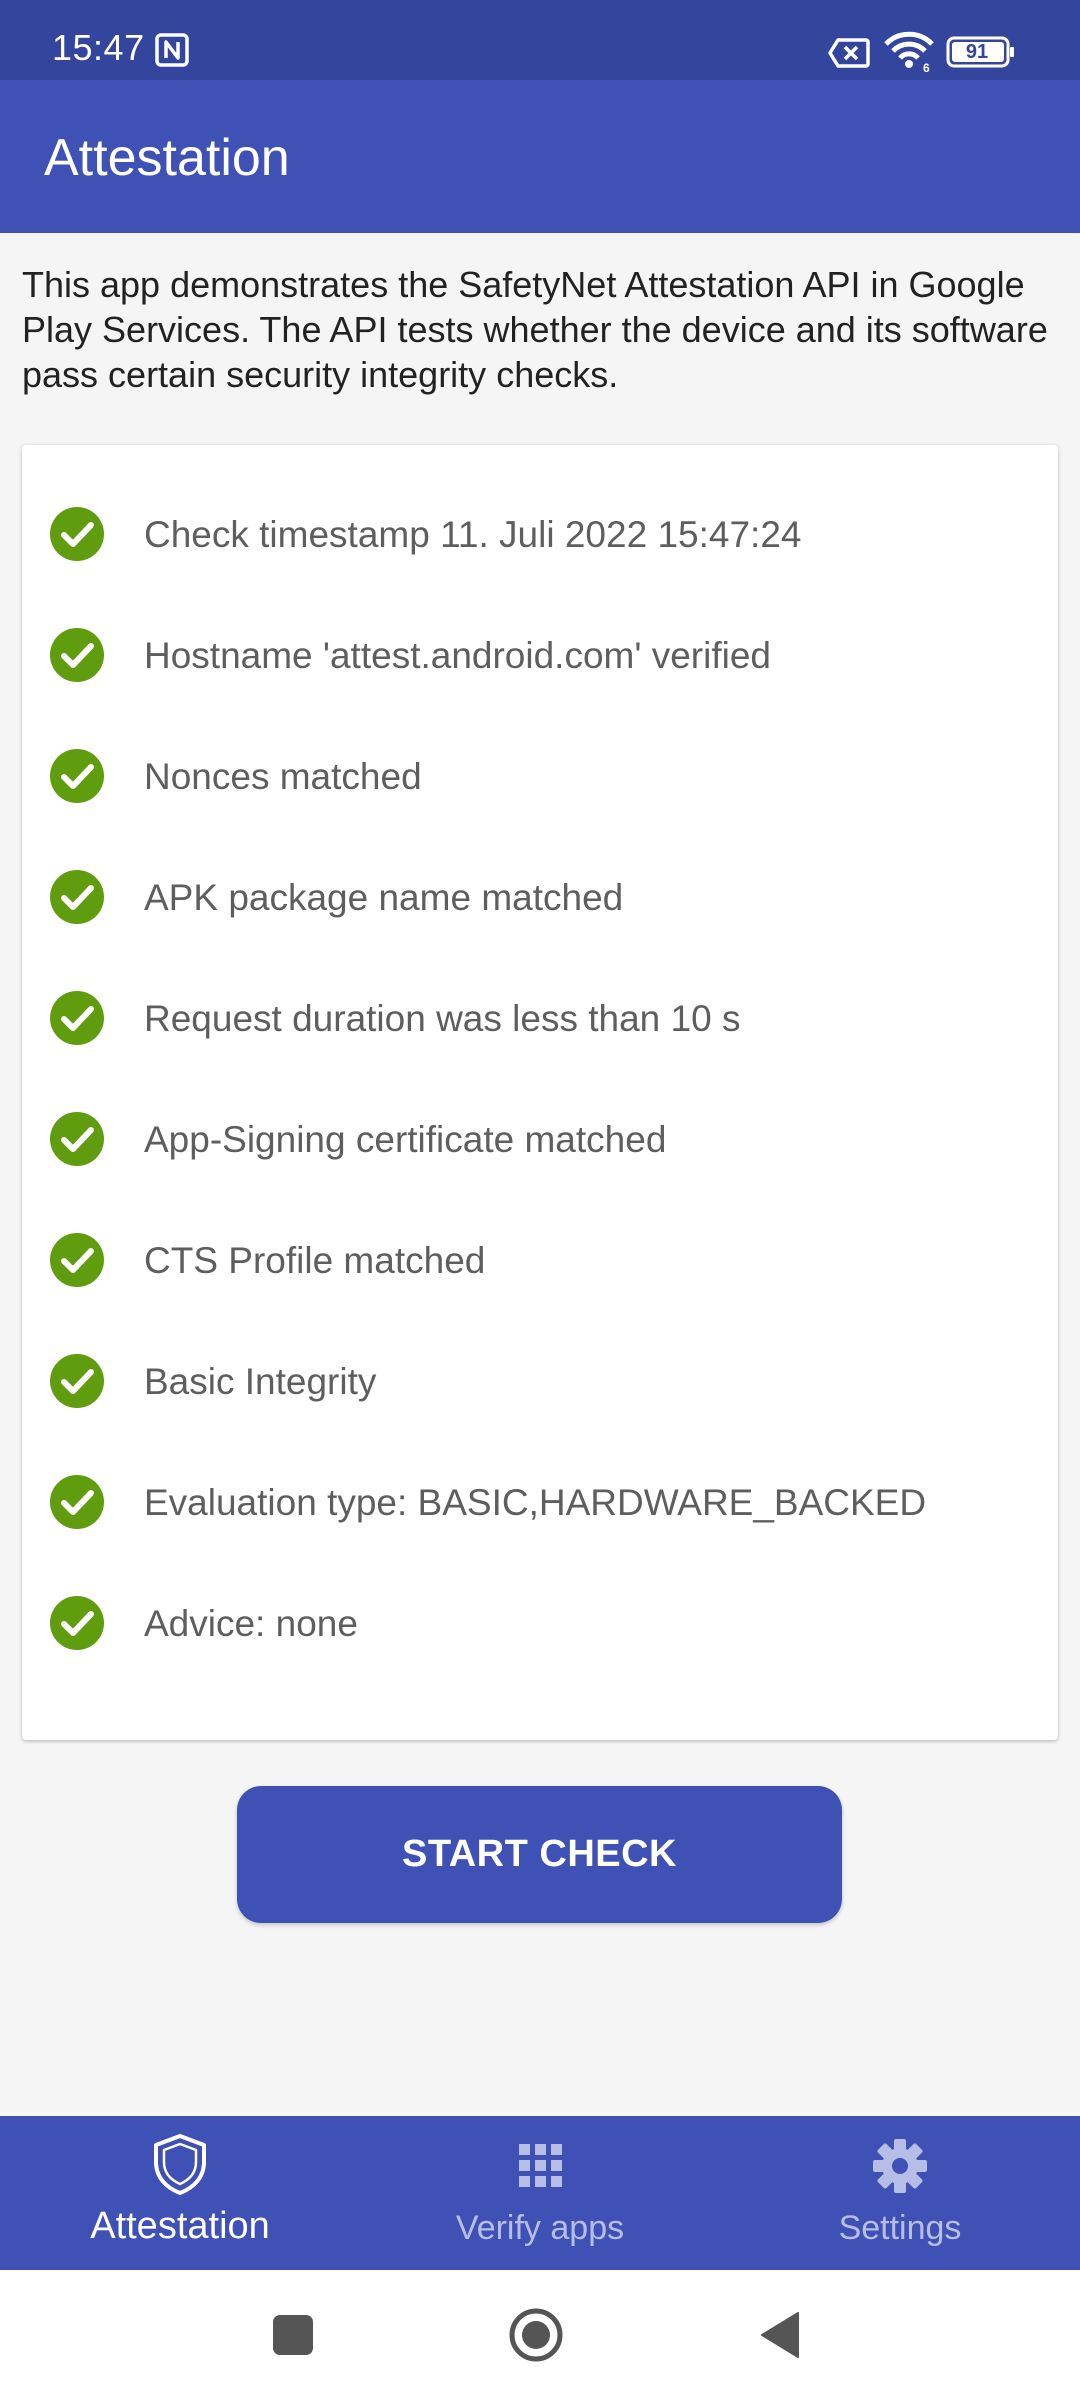 This screenshot has width=1080, height=2400. Describe the element at coordinates (180, 2226) in the screenshot. I see `nav-label-attestation: Attestation` at that location.